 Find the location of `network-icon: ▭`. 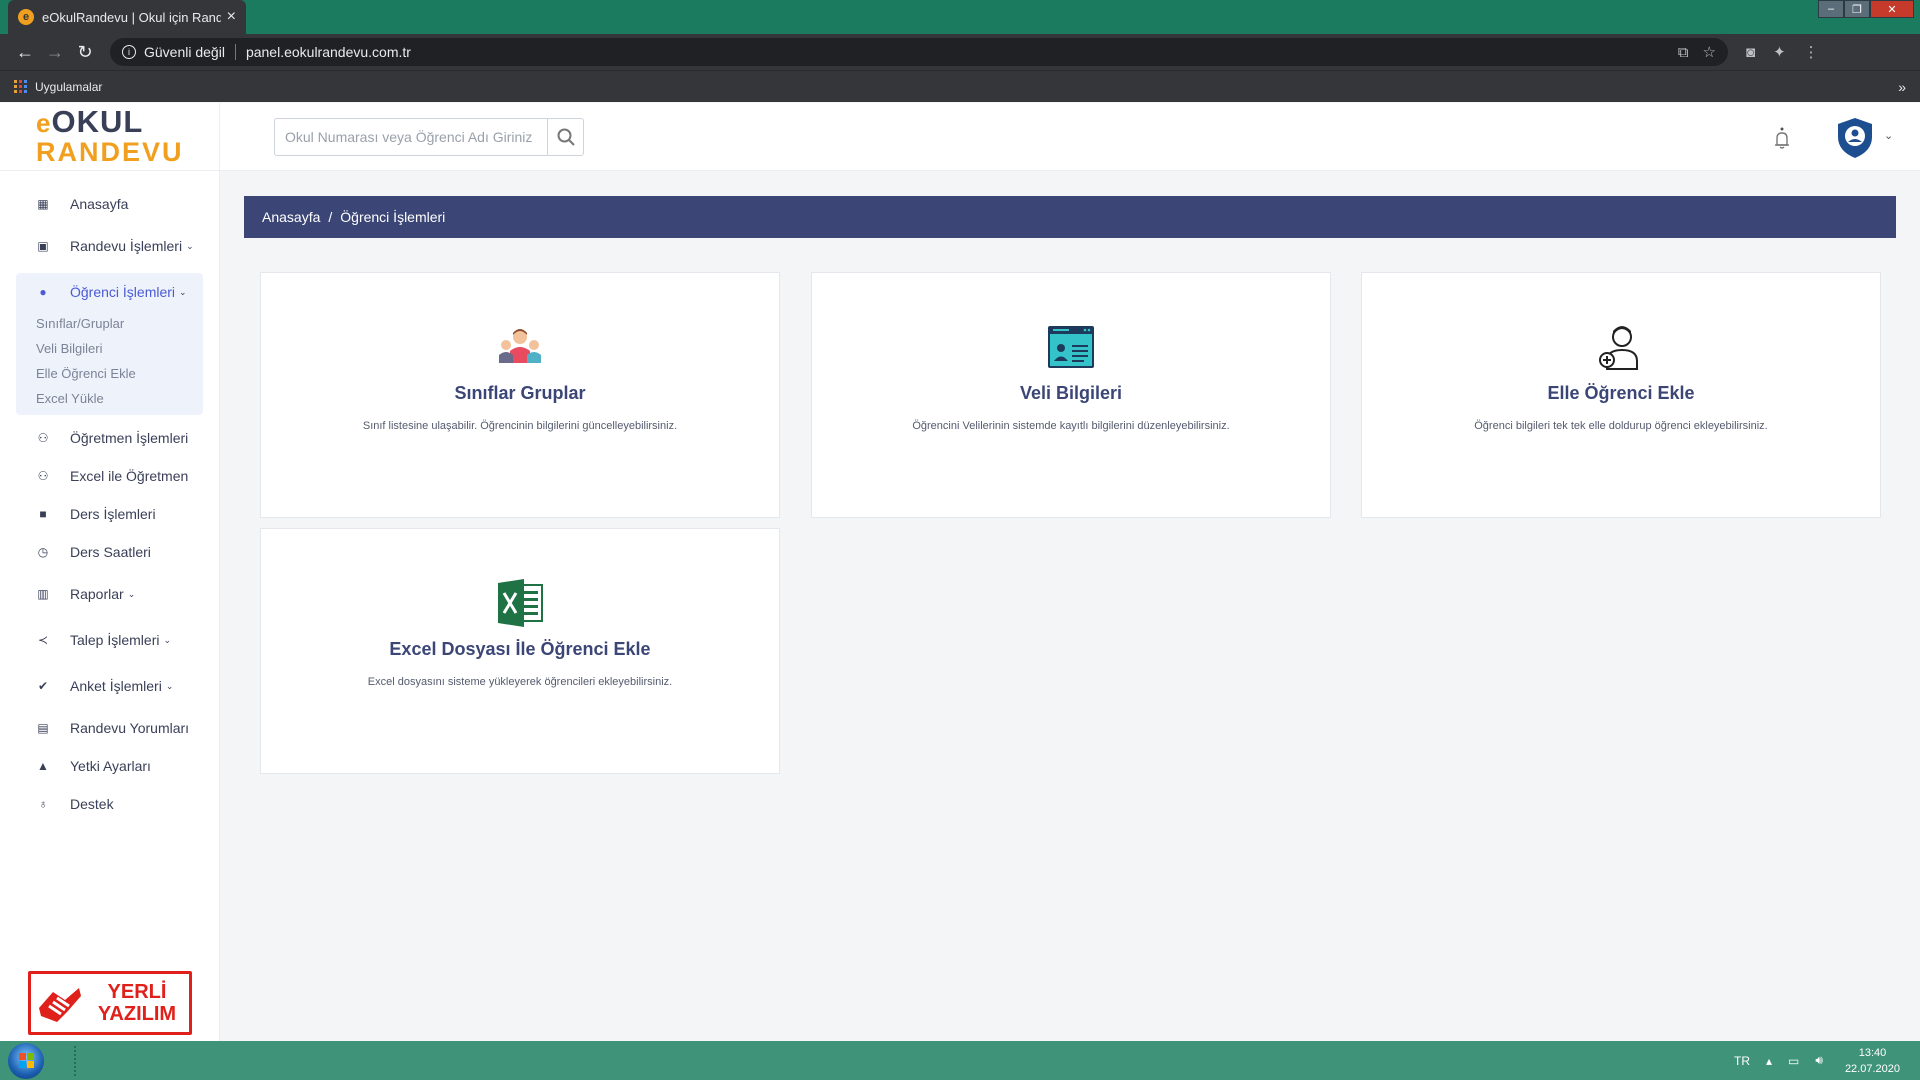

network-icon: ▭ is located at coordinates (1793, 1061).